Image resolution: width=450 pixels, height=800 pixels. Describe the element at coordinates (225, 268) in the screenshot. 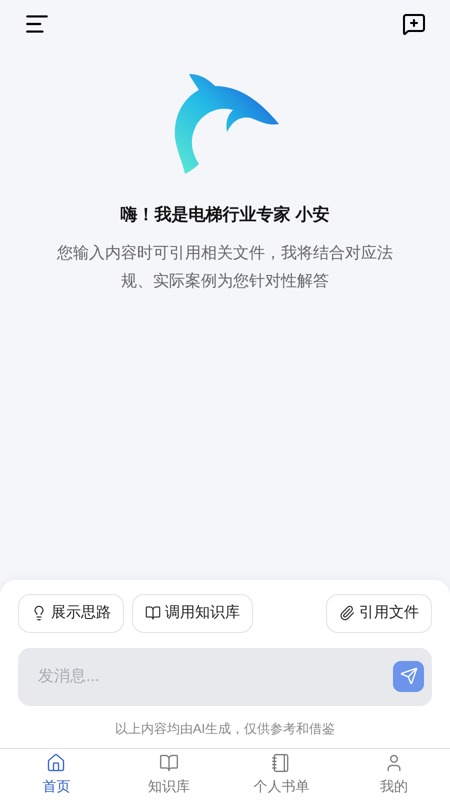

I see `greeting-subtitle: 您输入内容时可引用相关文件，我将结合对应法规、实际案例为您针对性解答` at that location.